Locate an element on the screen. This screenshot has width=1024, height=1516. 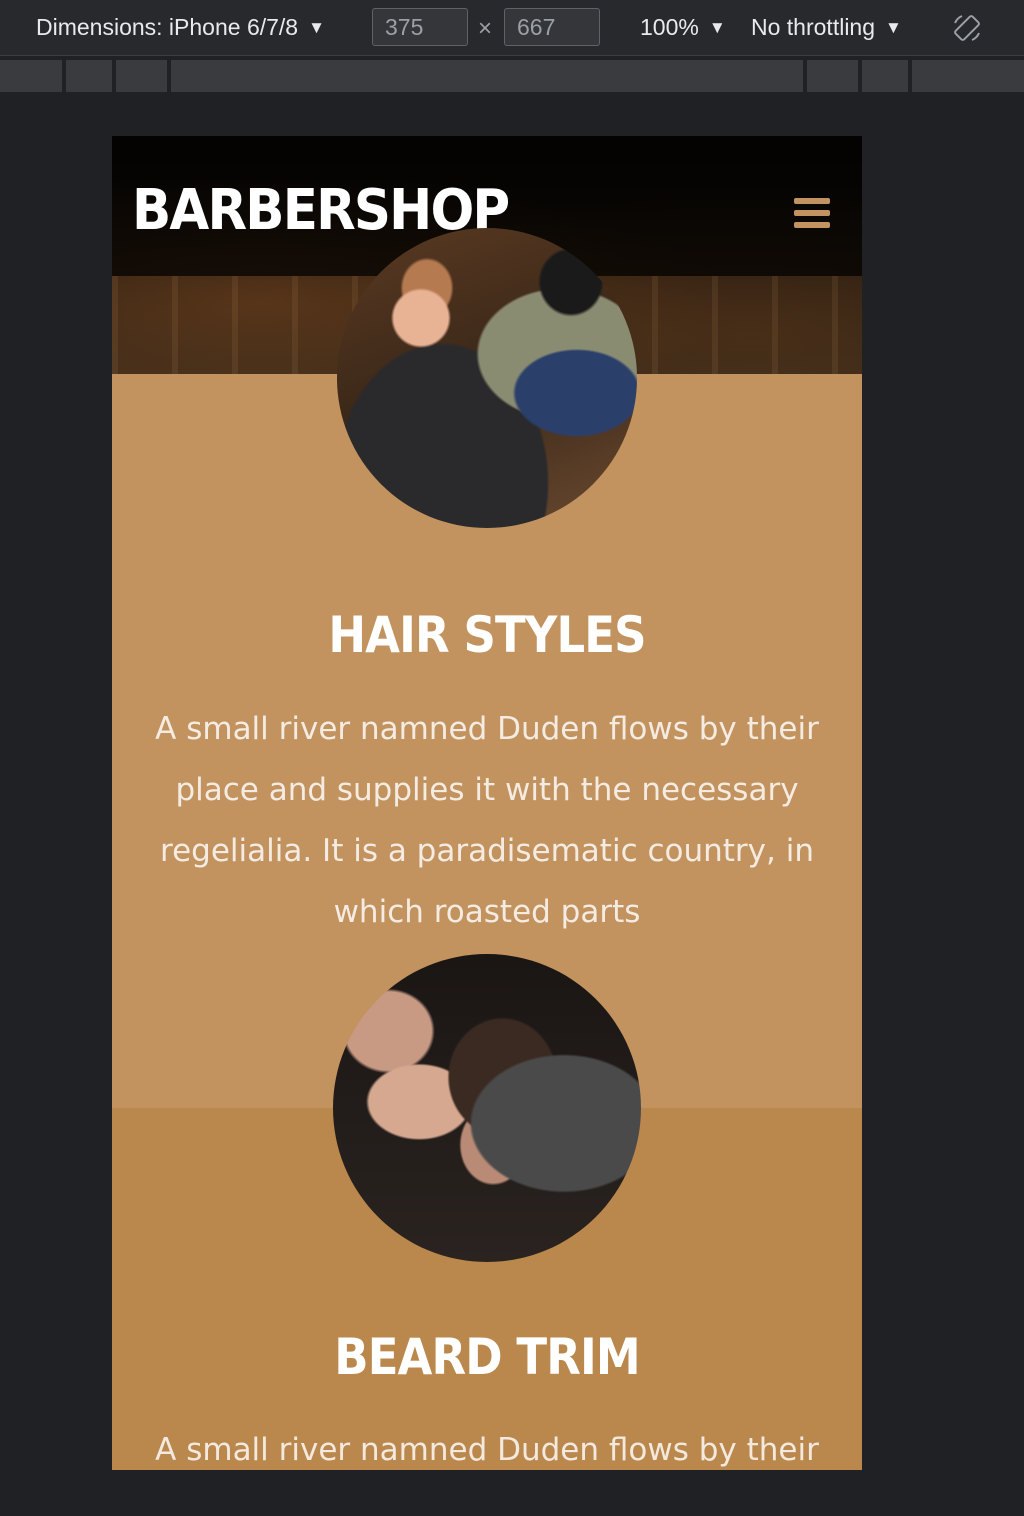
hamburger-menu-icon is located at coordinates (812, 213).